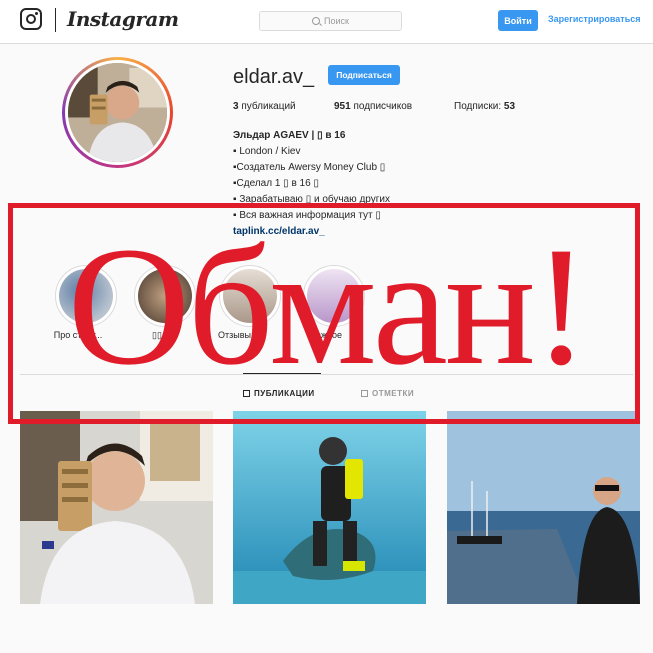  I want to click on avatar-photo, so click(117, 112).